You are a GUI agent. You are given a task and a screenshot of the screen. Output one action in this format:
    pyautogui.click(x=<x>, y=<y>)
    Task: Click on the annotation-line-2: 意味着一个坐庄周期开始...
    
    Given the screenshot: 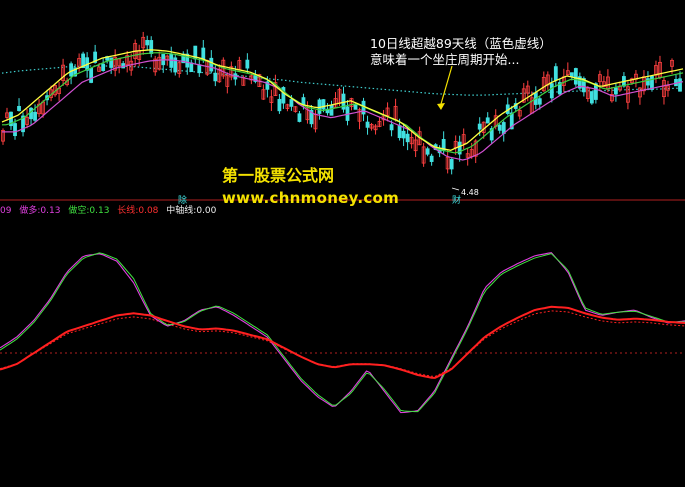 What is the action you would take?
    pyautogui.click(x=445, y=59)
    